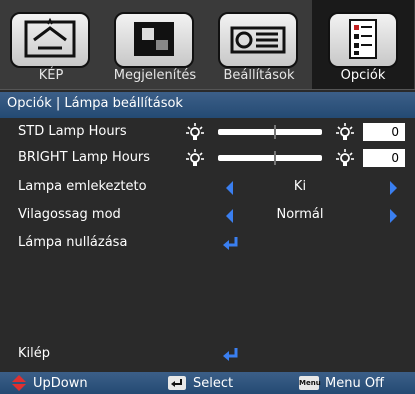  What do you see at coordinates (154, 40) in the screenshot?
I see `display-icon` at bounding box center [154, 40].